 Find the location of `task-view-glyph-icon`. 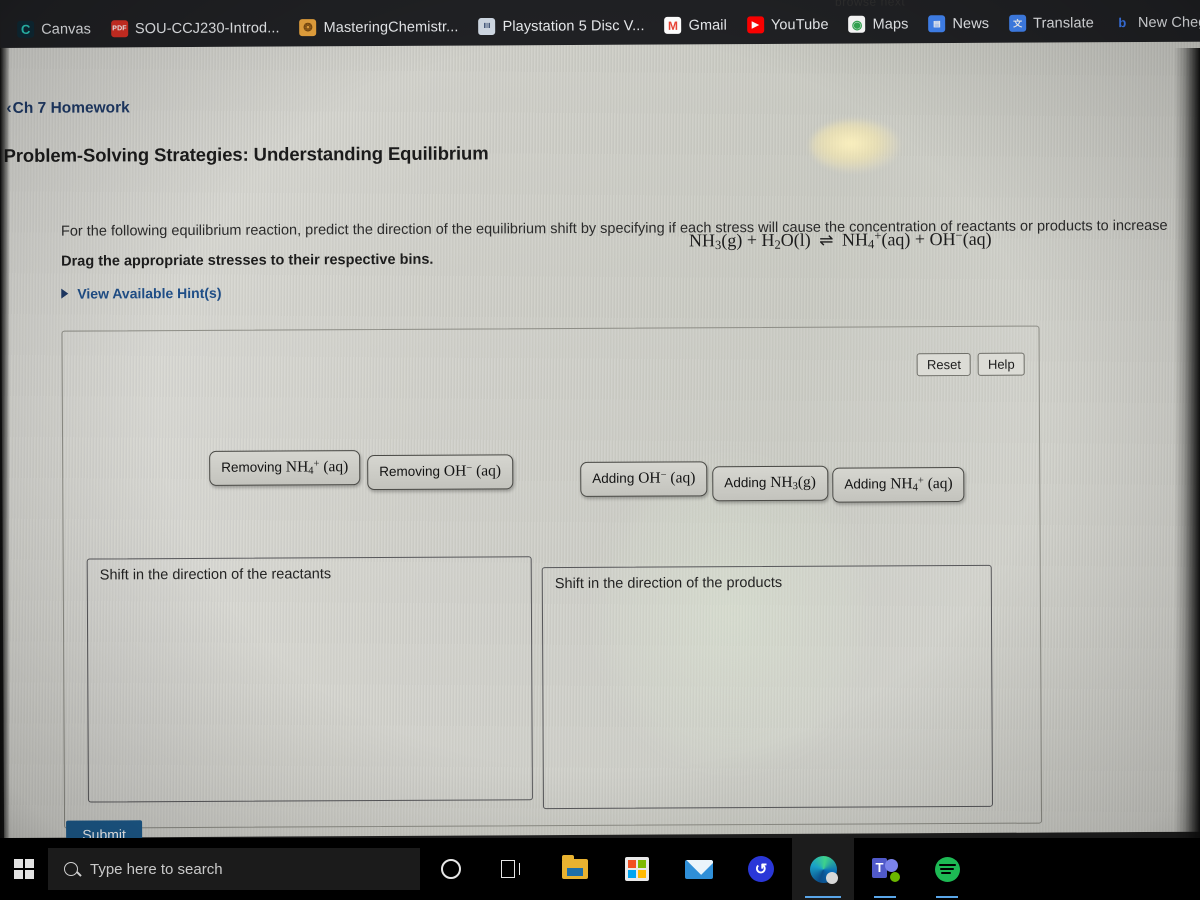

task-view-glyph-icon is located at coordinates (513, 869).